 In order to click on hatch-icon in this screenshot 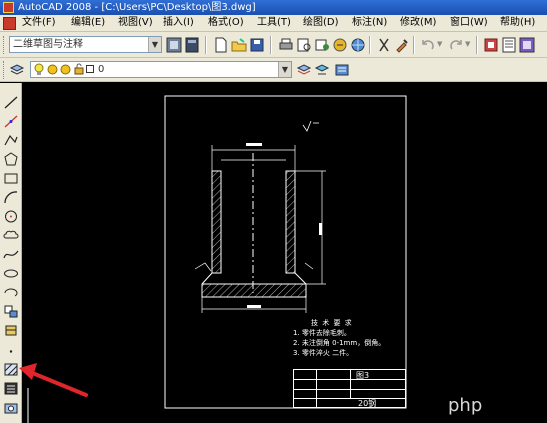, I will do `click(11, 369)`.